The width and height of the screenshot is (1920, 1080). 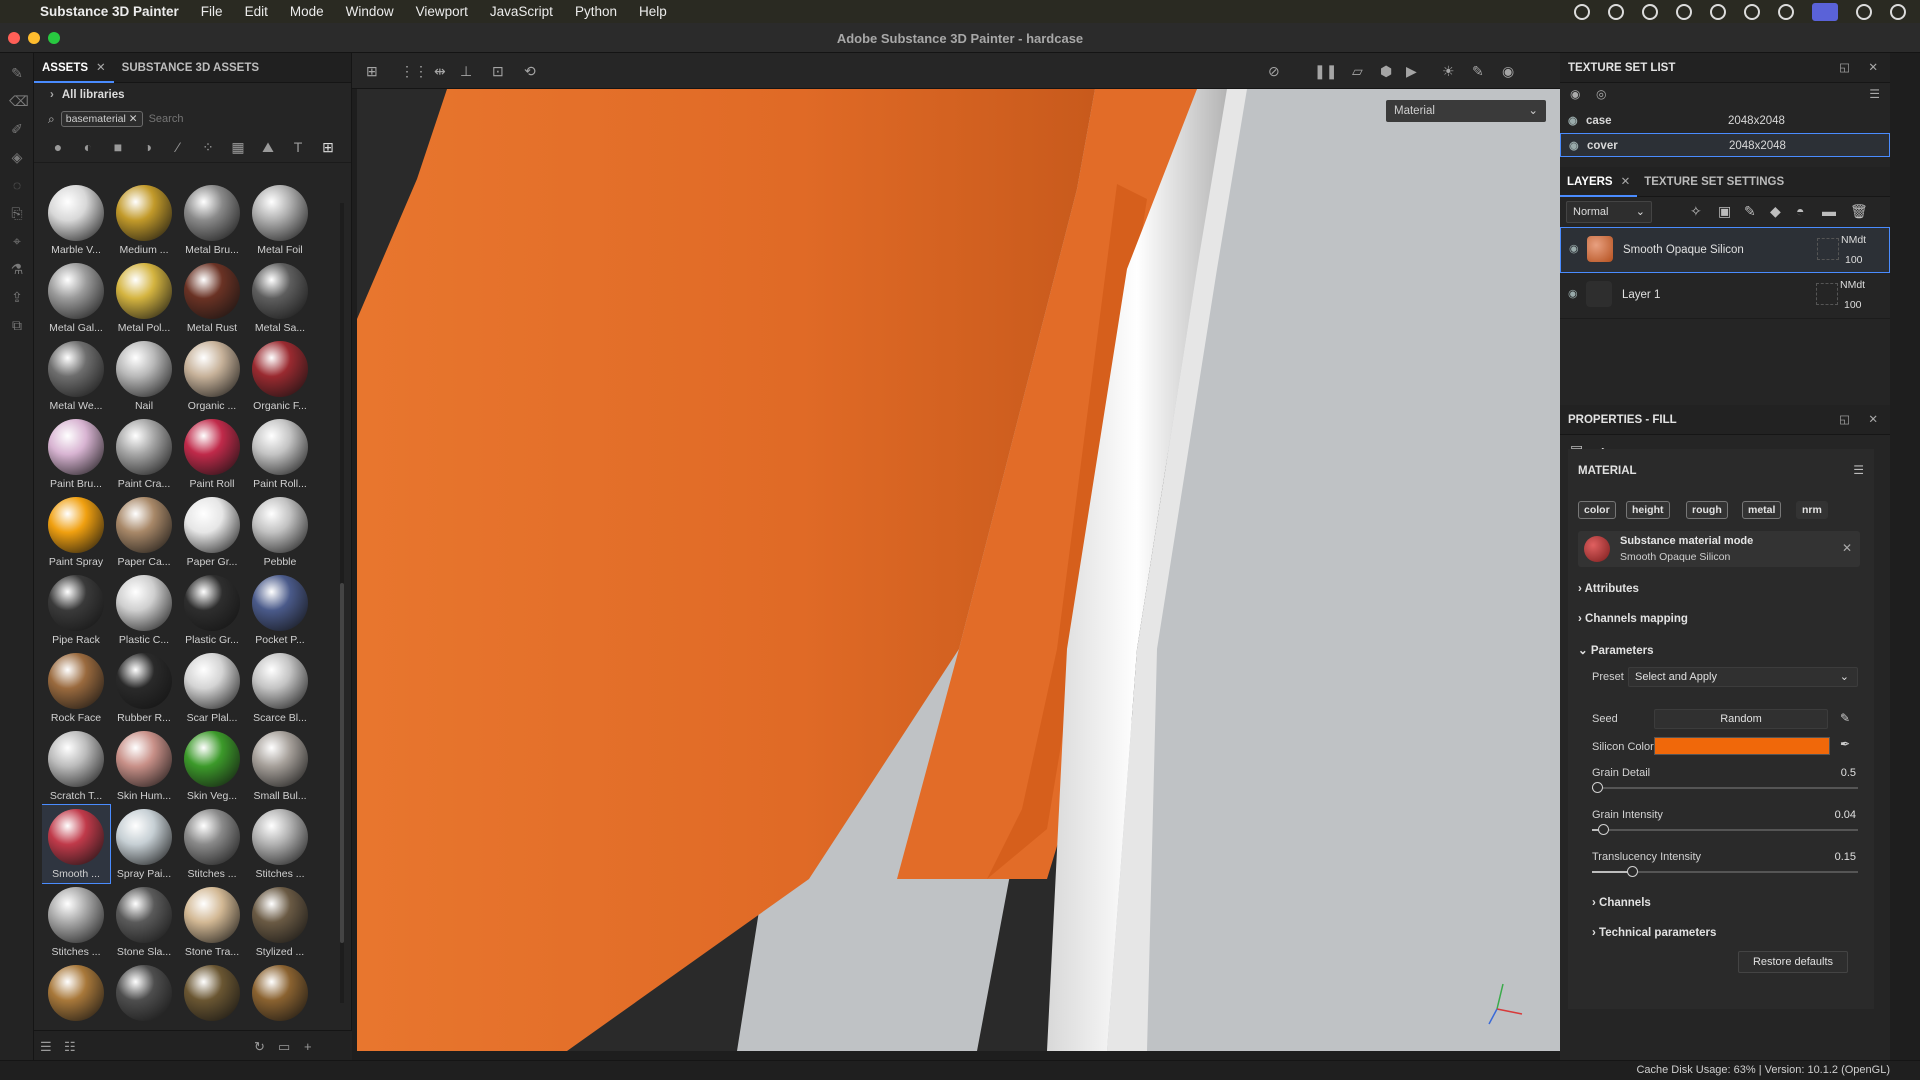 What do you see at coordinates (17, 157) in the screenshot?
I see `geometry-fill-icon: ◈` at bounding box center [17, 157].